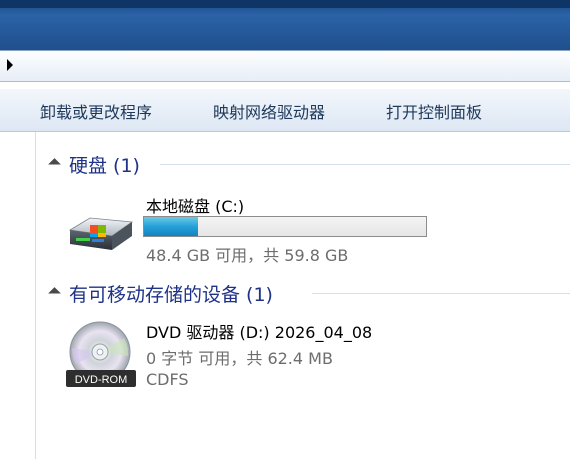  What do you see at coordinates (259, 331) in the screenshot?
I see `drive-name-d: DVD 驱动器 (D:) 2026_04_08` at bounding box center [259, 331].